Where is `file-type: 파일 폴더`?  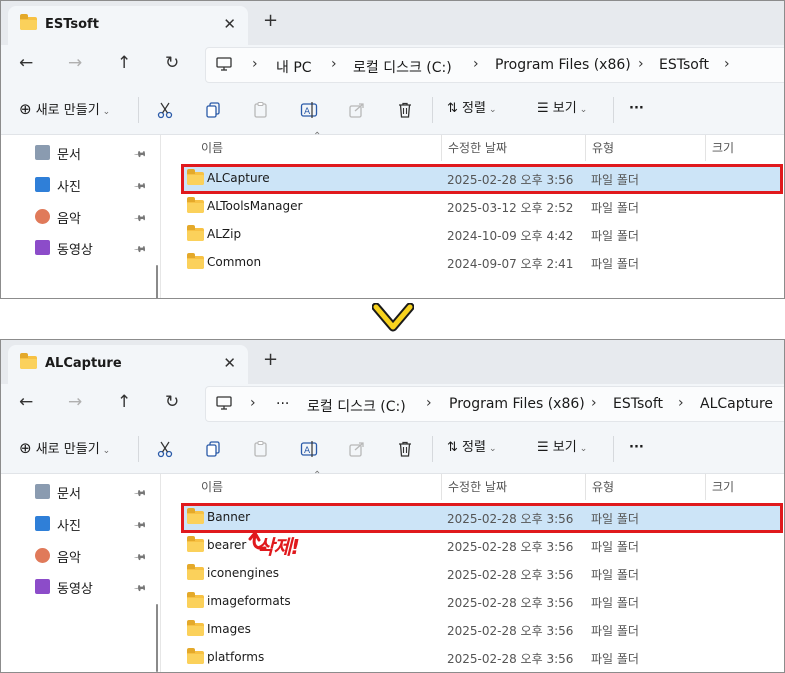
file-type: 파일 폴더 is located at coordinates (615, 547).